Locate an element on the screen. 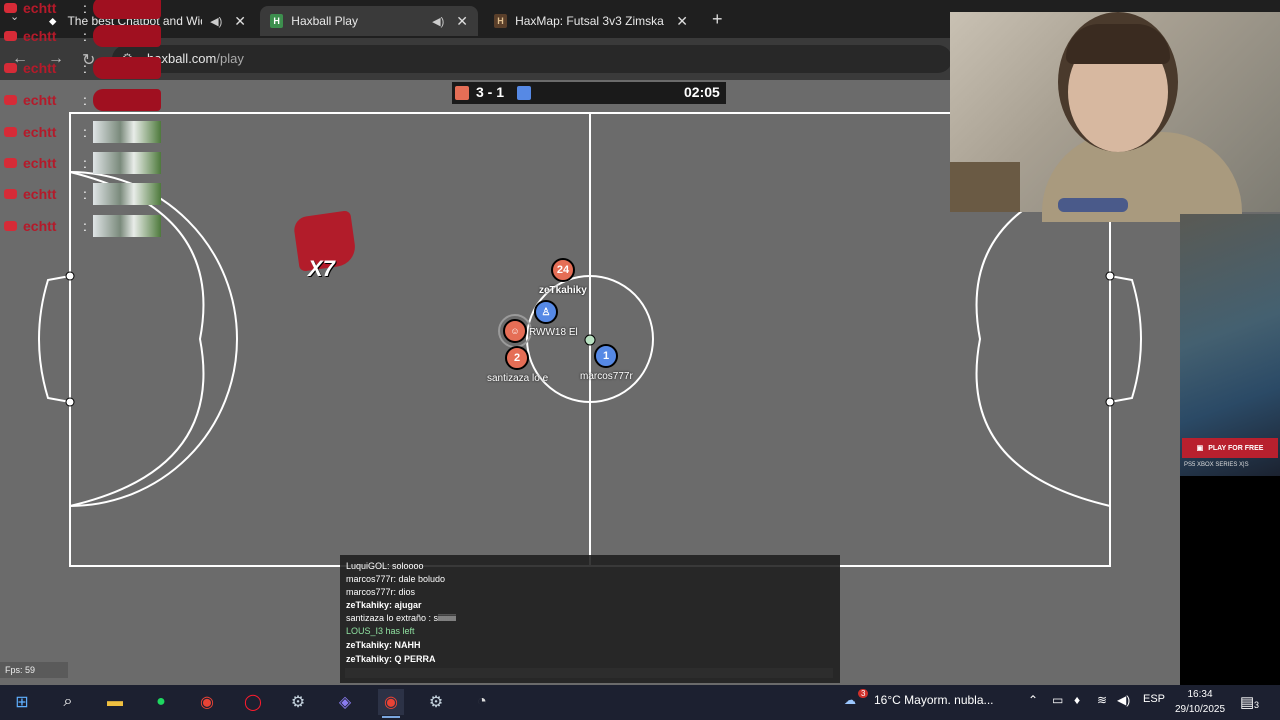 This screenshot has height=720, width=1280. player-red-self: ☺ is located at coordinates (515, 331).